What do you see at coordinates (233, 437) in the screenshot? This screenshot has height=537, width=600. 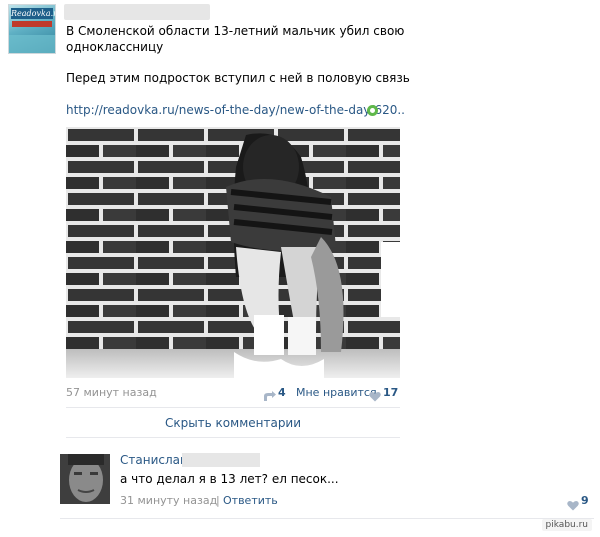 I see `divider-comments` at bounding box center [233, 437].